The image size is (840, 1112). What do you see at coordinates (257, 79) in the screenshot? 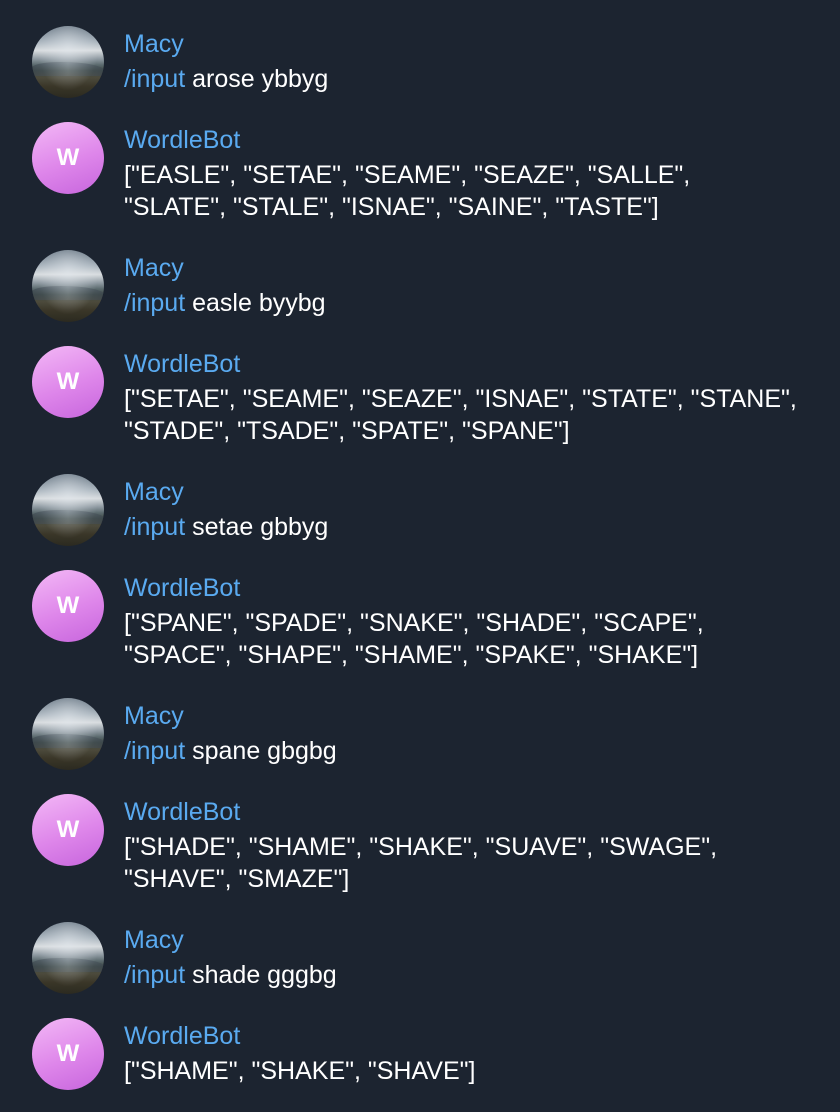
I see `command-args: arose ybbyg` at bounding box center [257, 79].